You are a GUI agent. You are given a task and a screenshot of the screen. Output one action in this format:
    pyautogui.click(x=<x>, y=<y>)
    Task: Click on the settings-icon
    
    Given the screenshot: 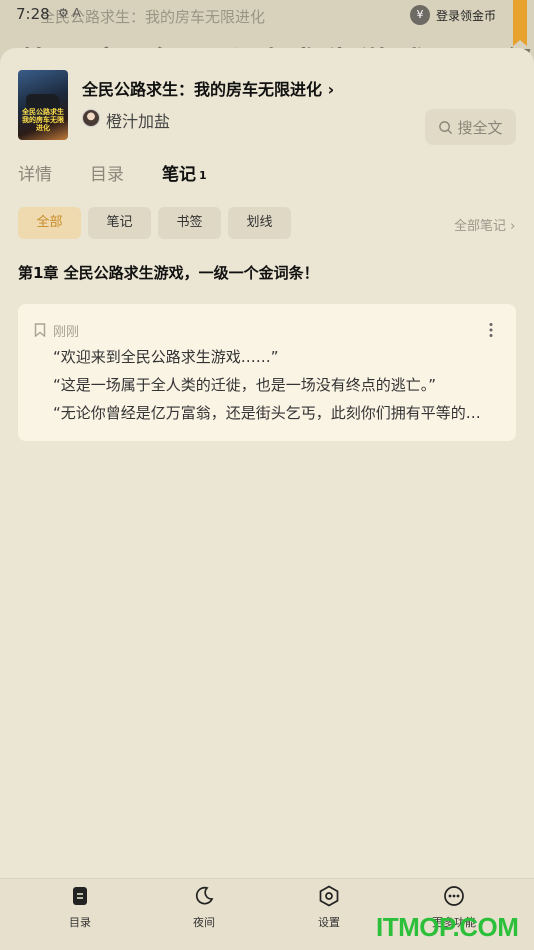 What is the action you would take?
    pyautogui.click(x=329, y=896)
    